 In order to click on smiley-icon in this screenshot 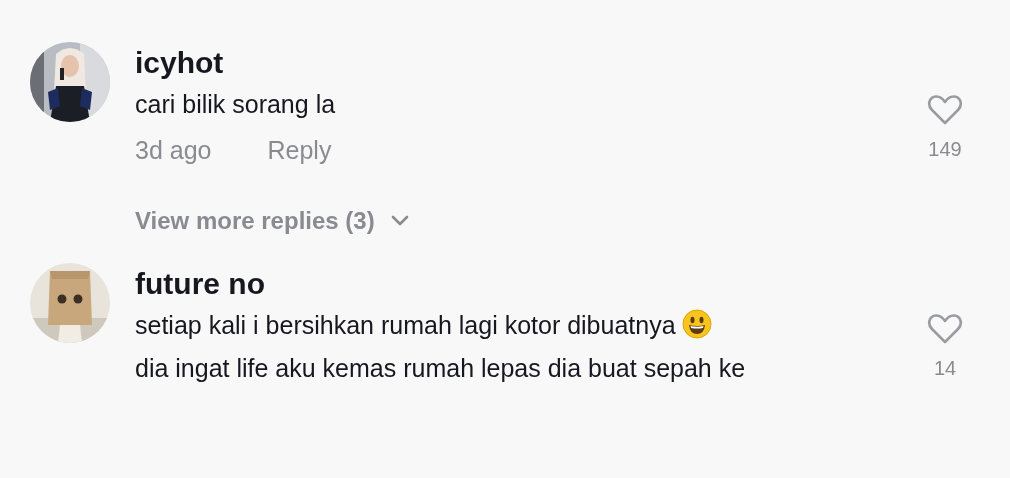, I will do `click(696, 324)`.